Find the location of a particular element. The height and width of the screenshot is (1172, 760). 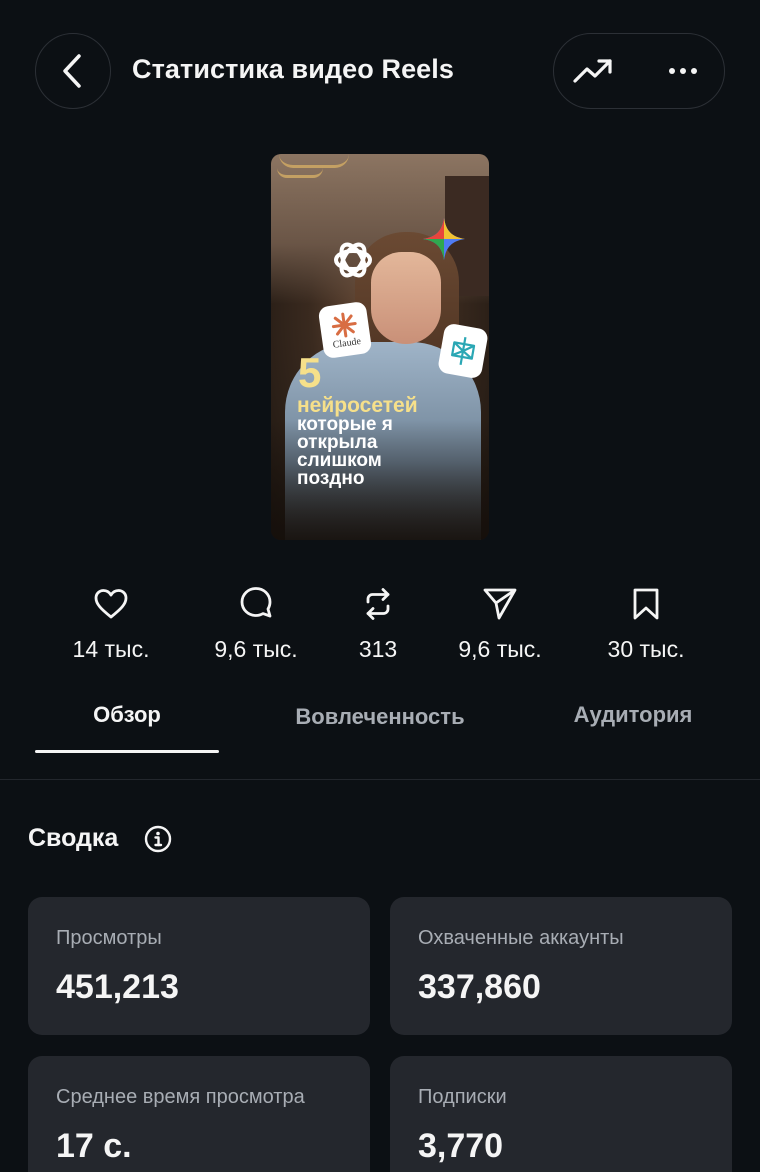

reached-accounts-label: Охваченные аккаунты is located at coordinates (521, 938).